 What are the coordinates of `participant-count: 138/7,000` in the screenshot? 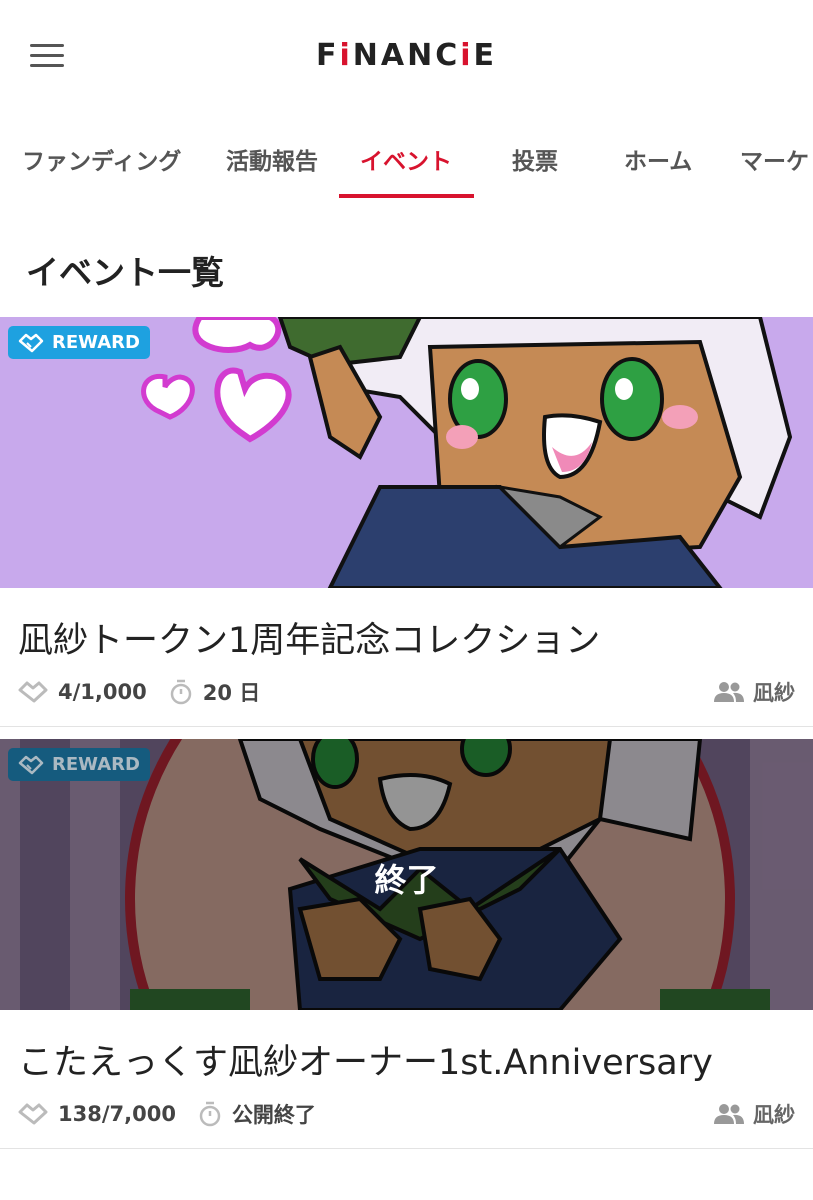 It's located at (117, 1114).